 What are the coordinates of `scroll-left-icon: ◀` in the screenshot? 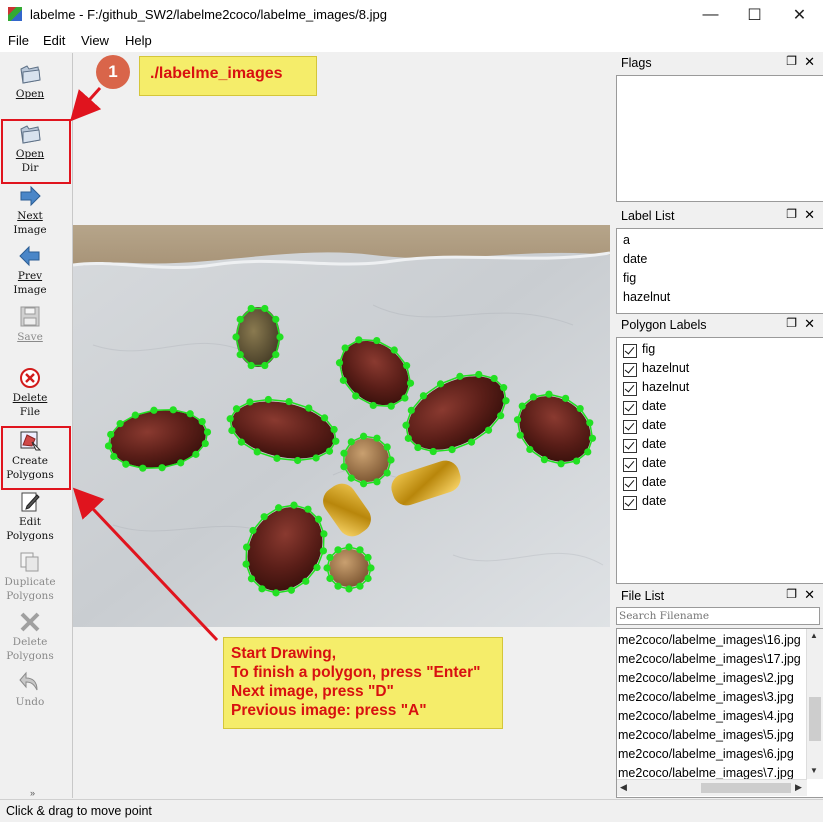 It's located at (623, 787).